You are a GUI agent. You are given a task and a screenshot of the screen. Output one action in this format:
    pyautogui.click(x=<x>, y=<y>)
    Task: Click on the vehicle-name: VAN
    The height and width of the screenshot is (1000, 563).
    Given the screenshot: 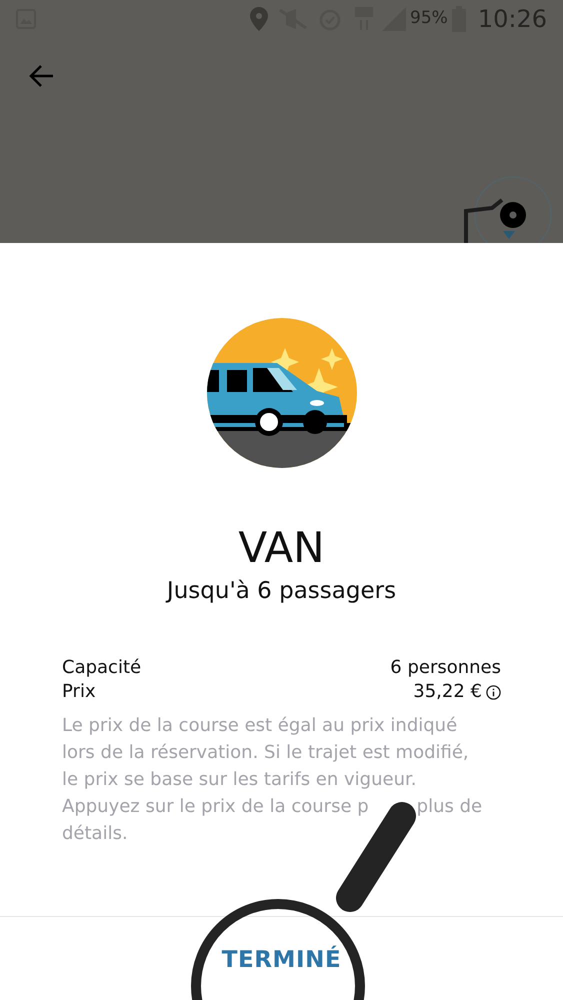 What is the action you would take?
    pyautogui.click(x=281, y=548)
    